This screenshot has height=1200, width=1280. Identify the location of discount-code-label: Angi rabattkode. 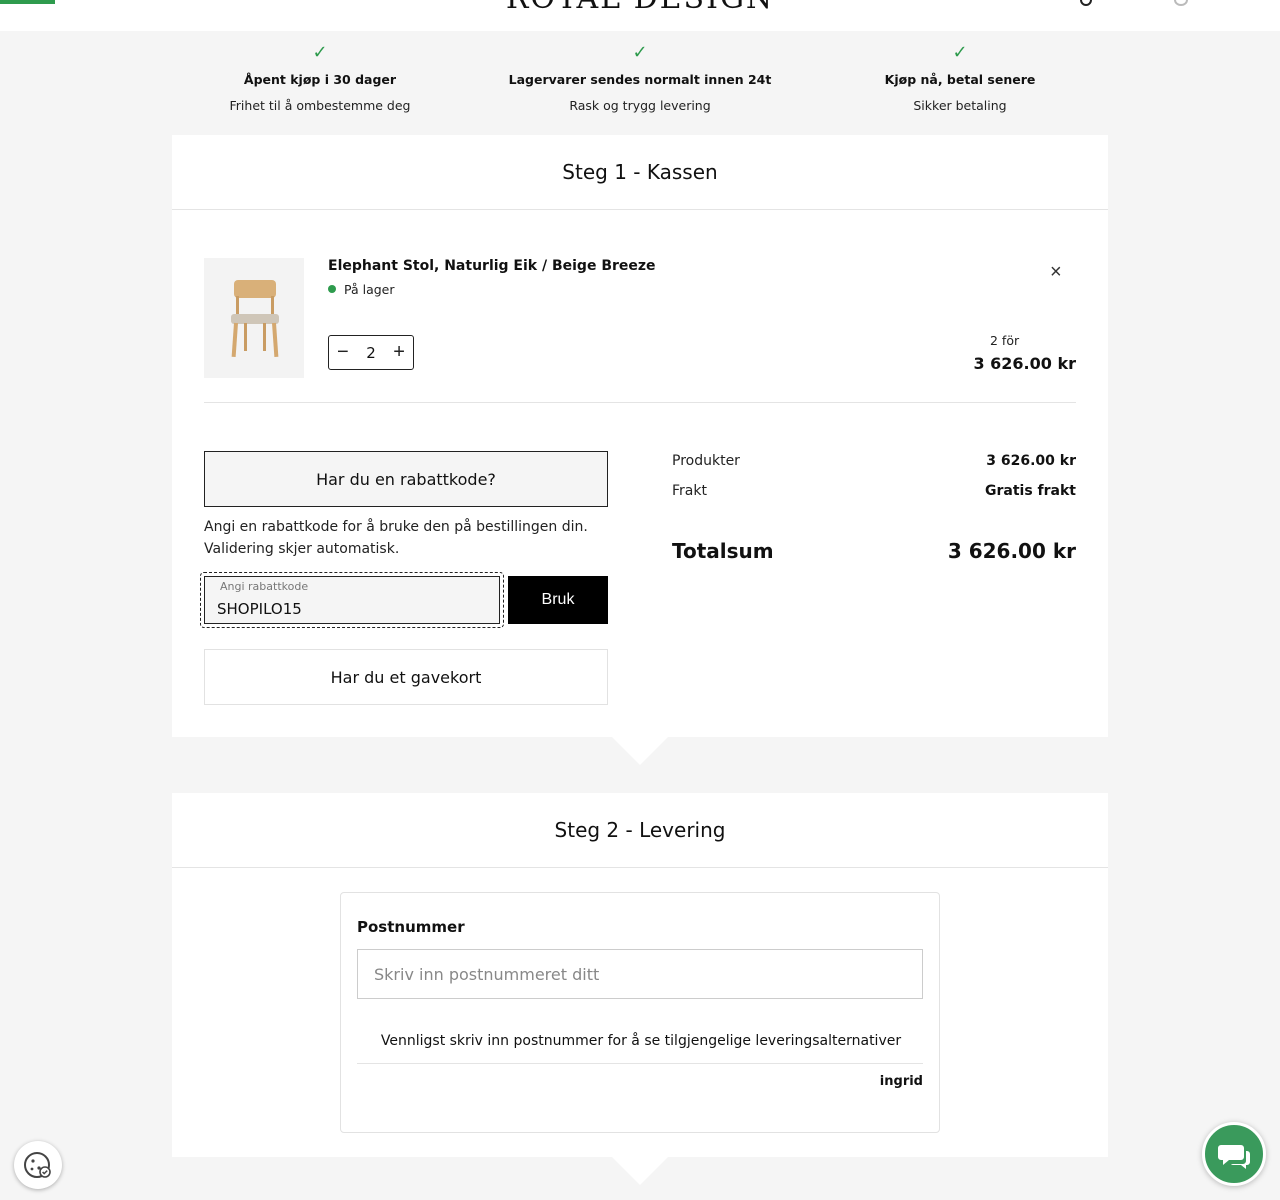
(264, 586).